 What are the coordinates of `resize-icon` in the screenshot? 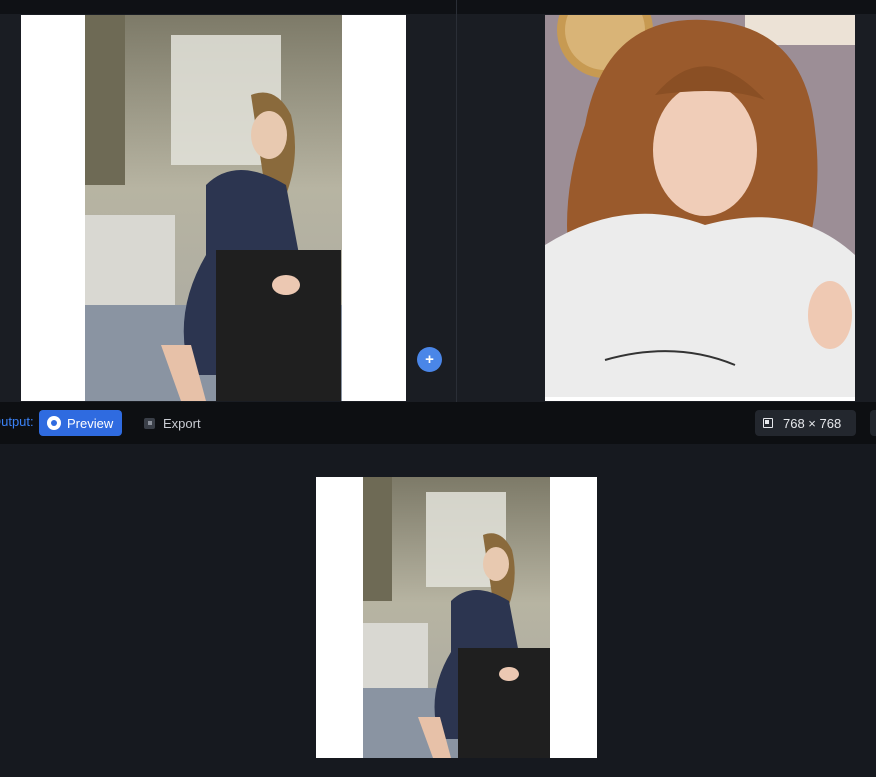 It's located at (768, 423).